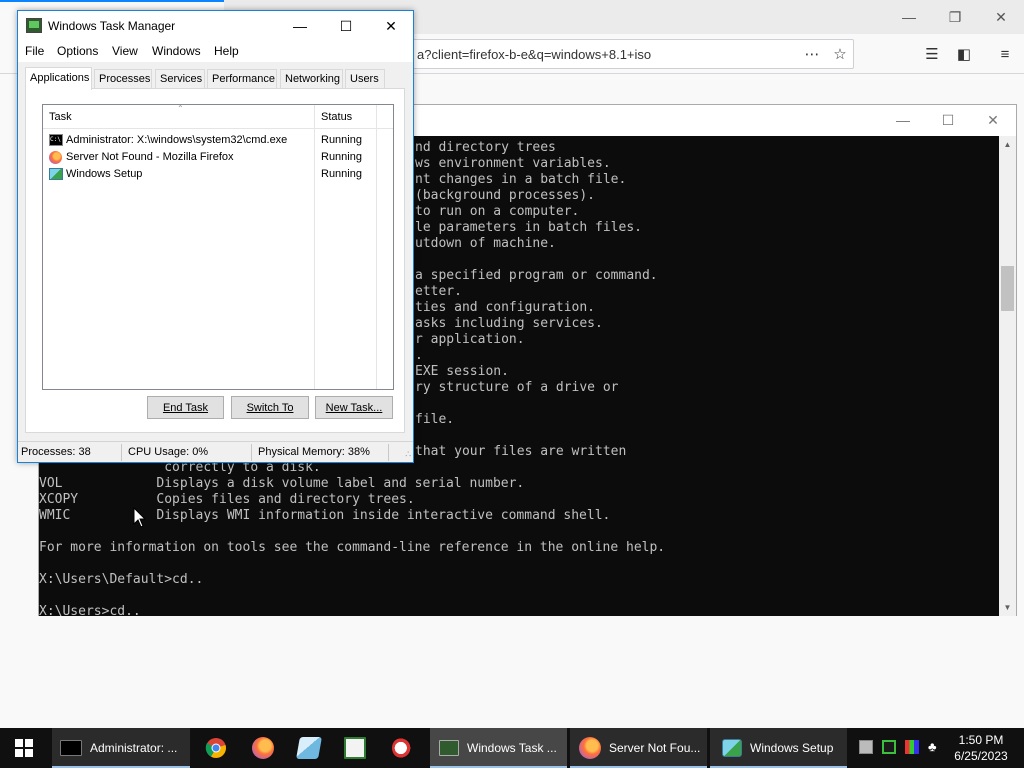  Describe the element at coordinates (536, 275) in the screenshot. I see `console-line: a specified program or command.` at that location.